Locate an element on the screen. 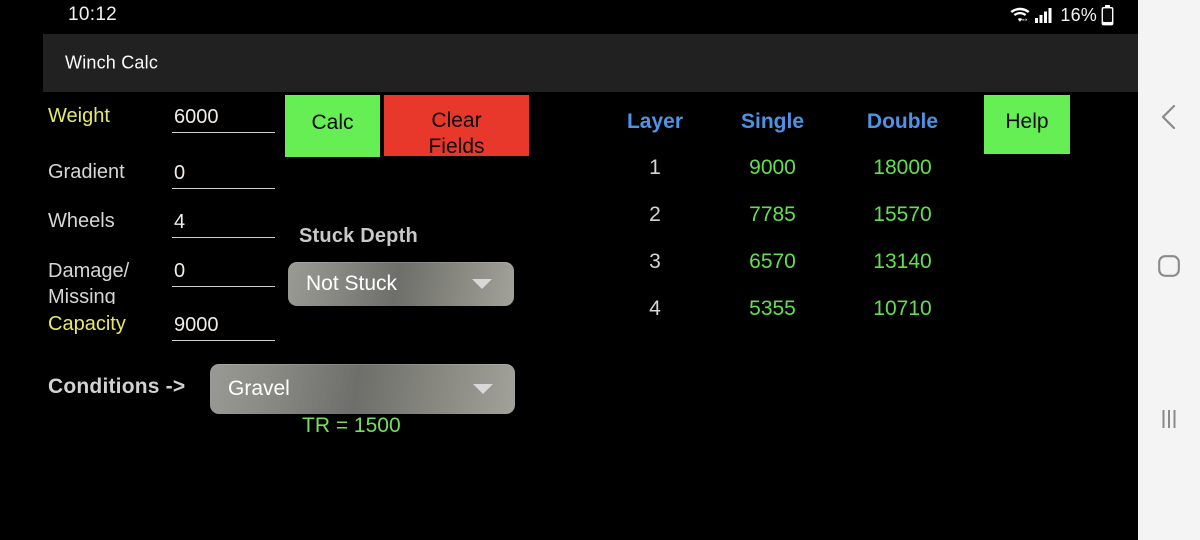  clear-fields-button: Clear Fields is located at coordinates (456, 125).